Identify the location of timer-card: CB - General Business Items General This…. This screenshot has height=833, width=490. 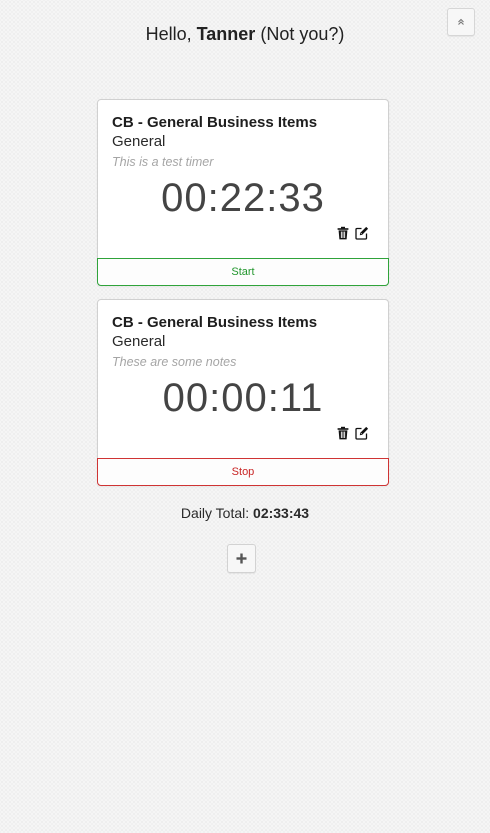
(243, 192).